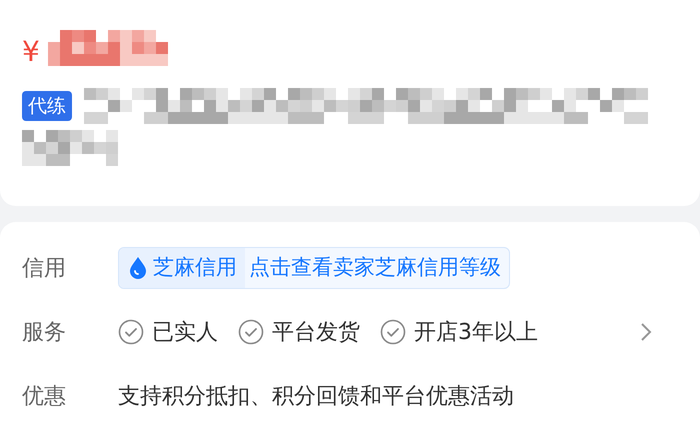 This screenshot has height=445, width=700. What do you see at coordinates (316, 332) in the screenshot?
I see `service-label: 平台发货` at bounding box center [316, 332].